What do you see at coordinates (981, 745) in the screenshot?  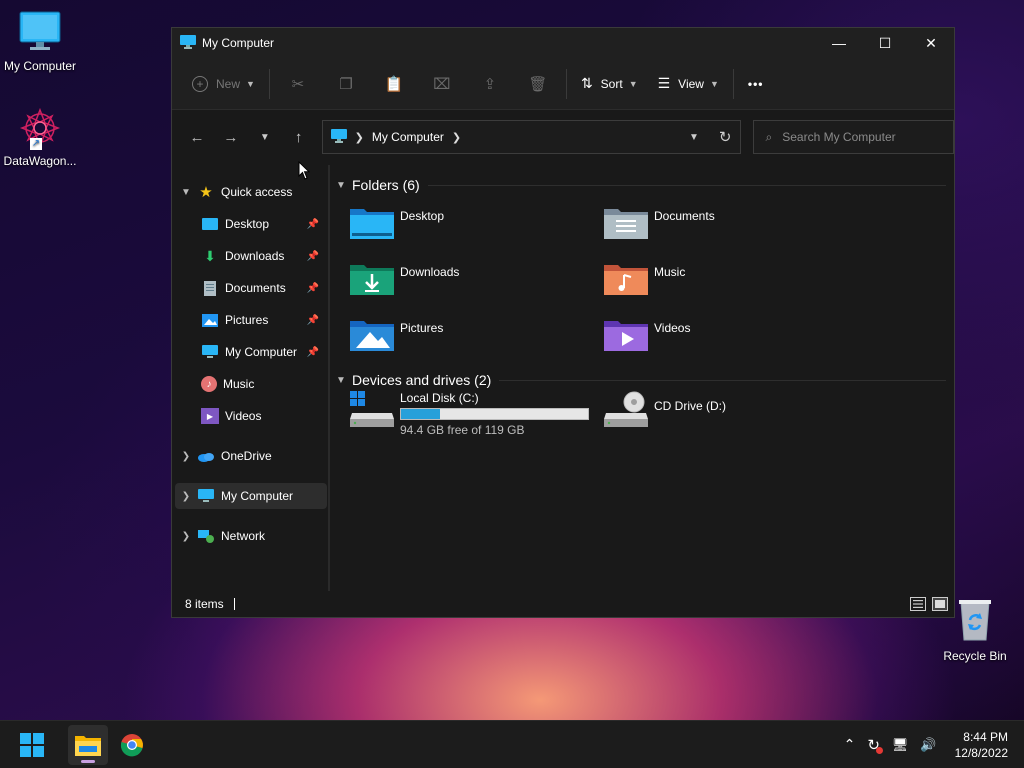 I see `clock: 8:44 PM 12/8/2022` at bounding box center [981, 745].